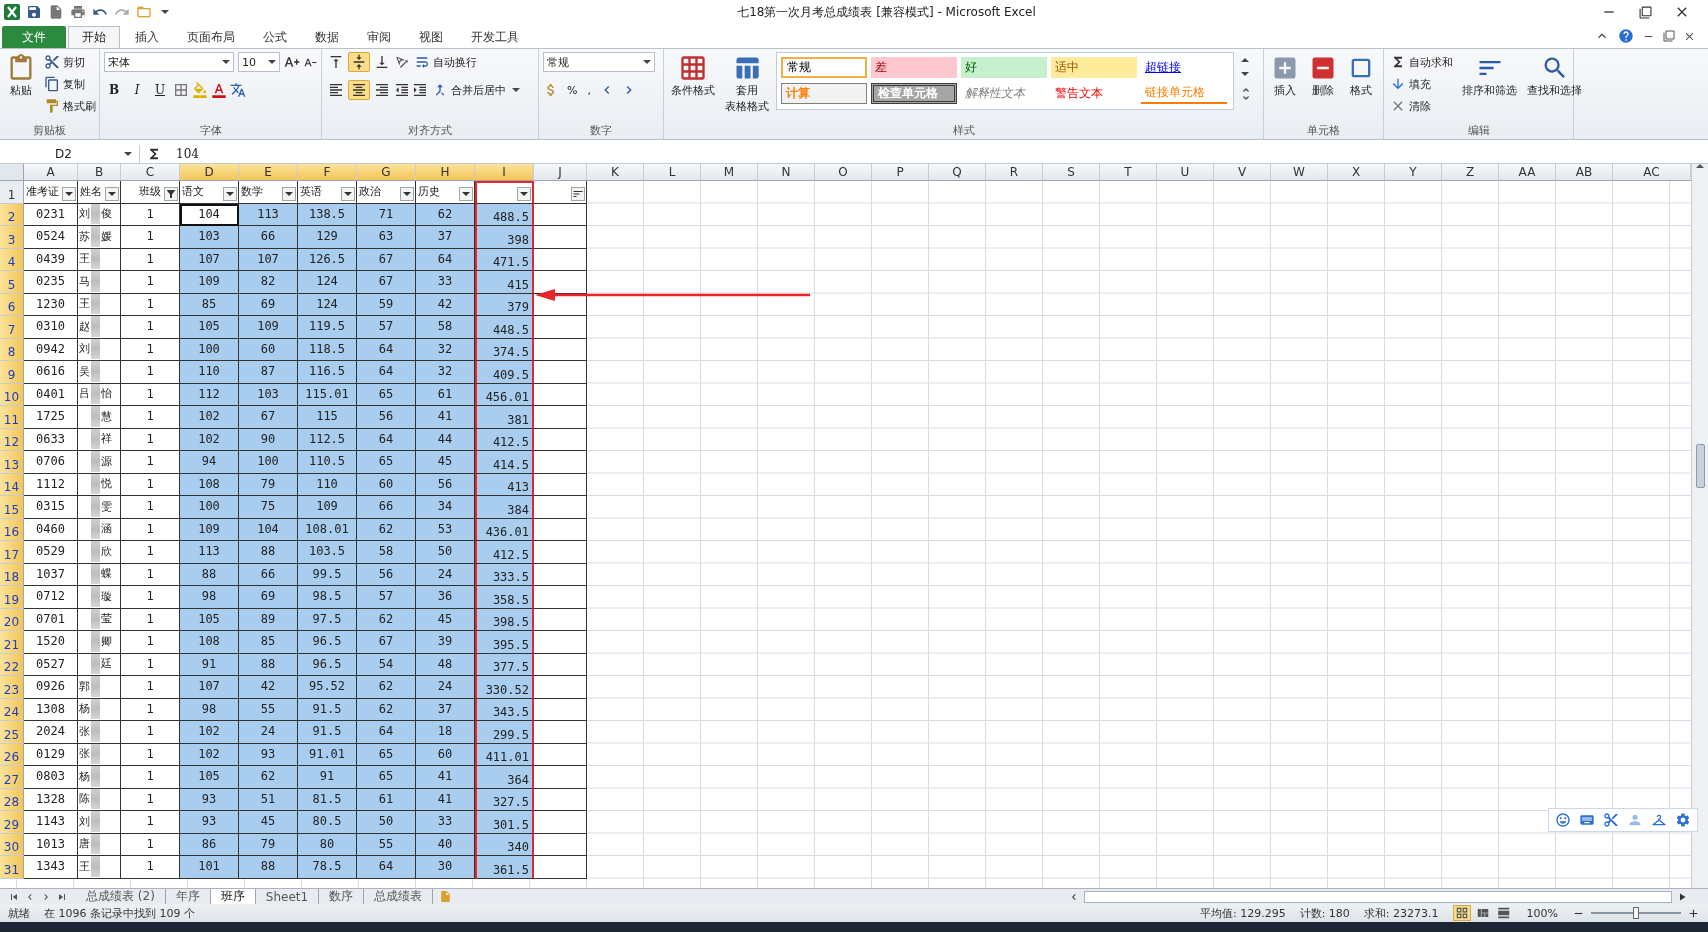 Image resolution: width=1708 pixels, height=932 pixels. Describe the element at coordinates (12, 484) in the screenshot. I see `row-header: 14` at that location.